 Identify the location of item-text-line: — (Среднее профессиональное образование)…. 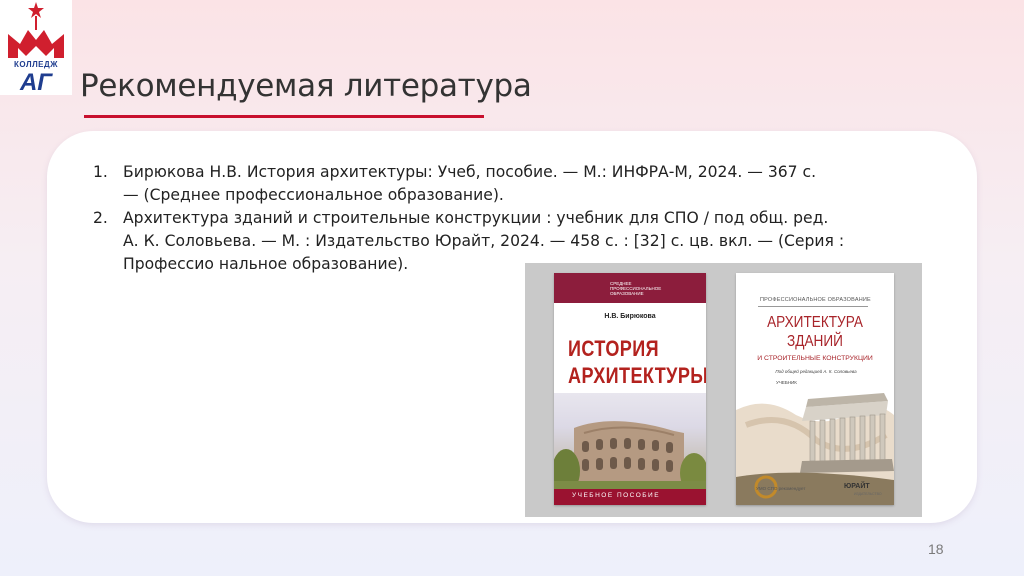
(313, 195).